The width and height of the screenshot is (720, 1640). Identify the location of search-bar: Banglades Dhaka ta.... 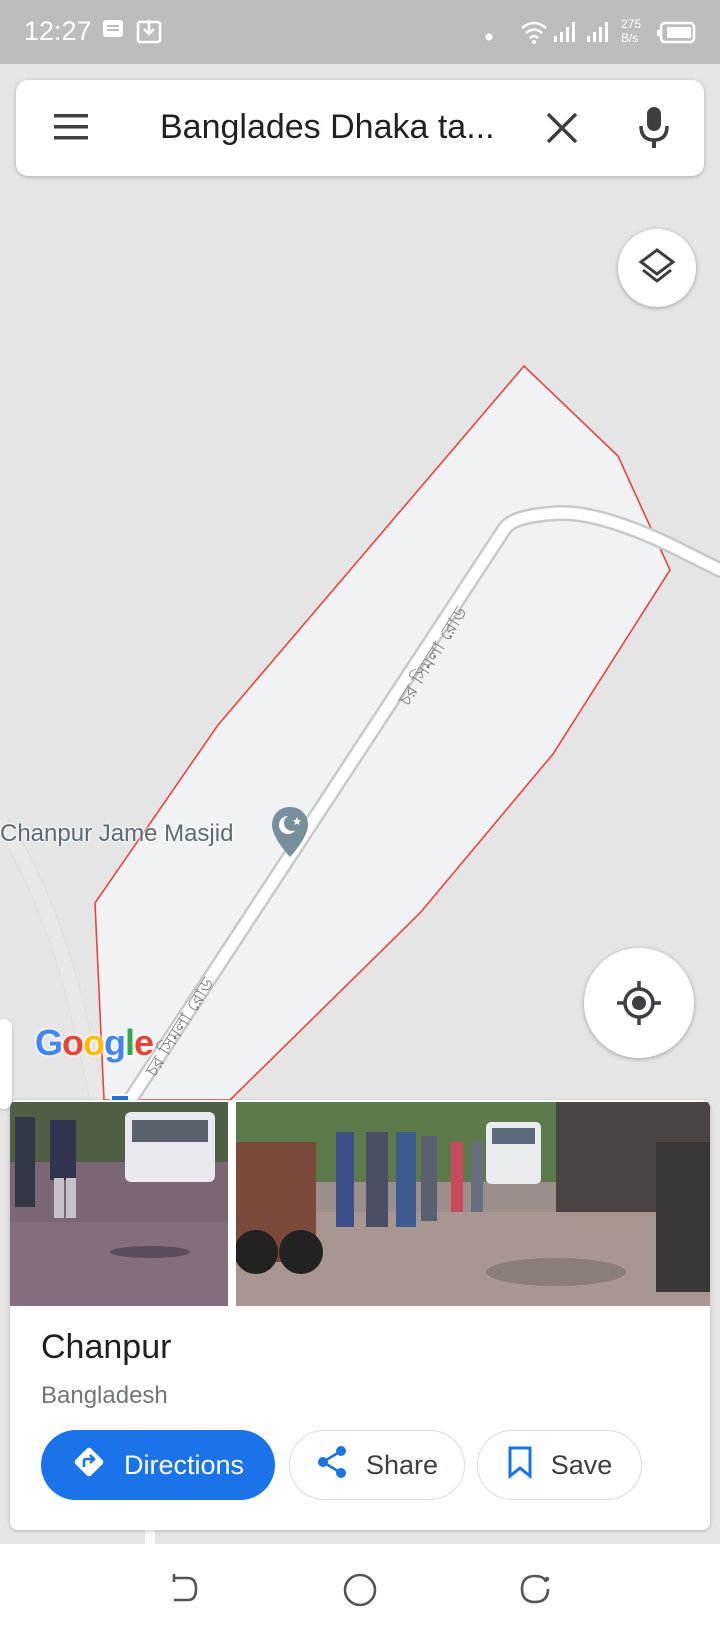
(360, 128).